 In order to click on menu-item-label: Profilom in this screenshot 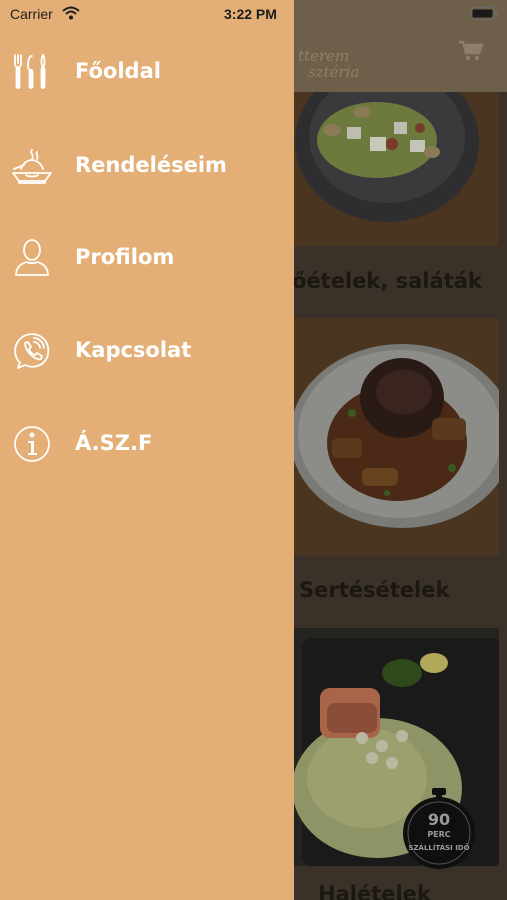, I will do `click(125, 257)`.